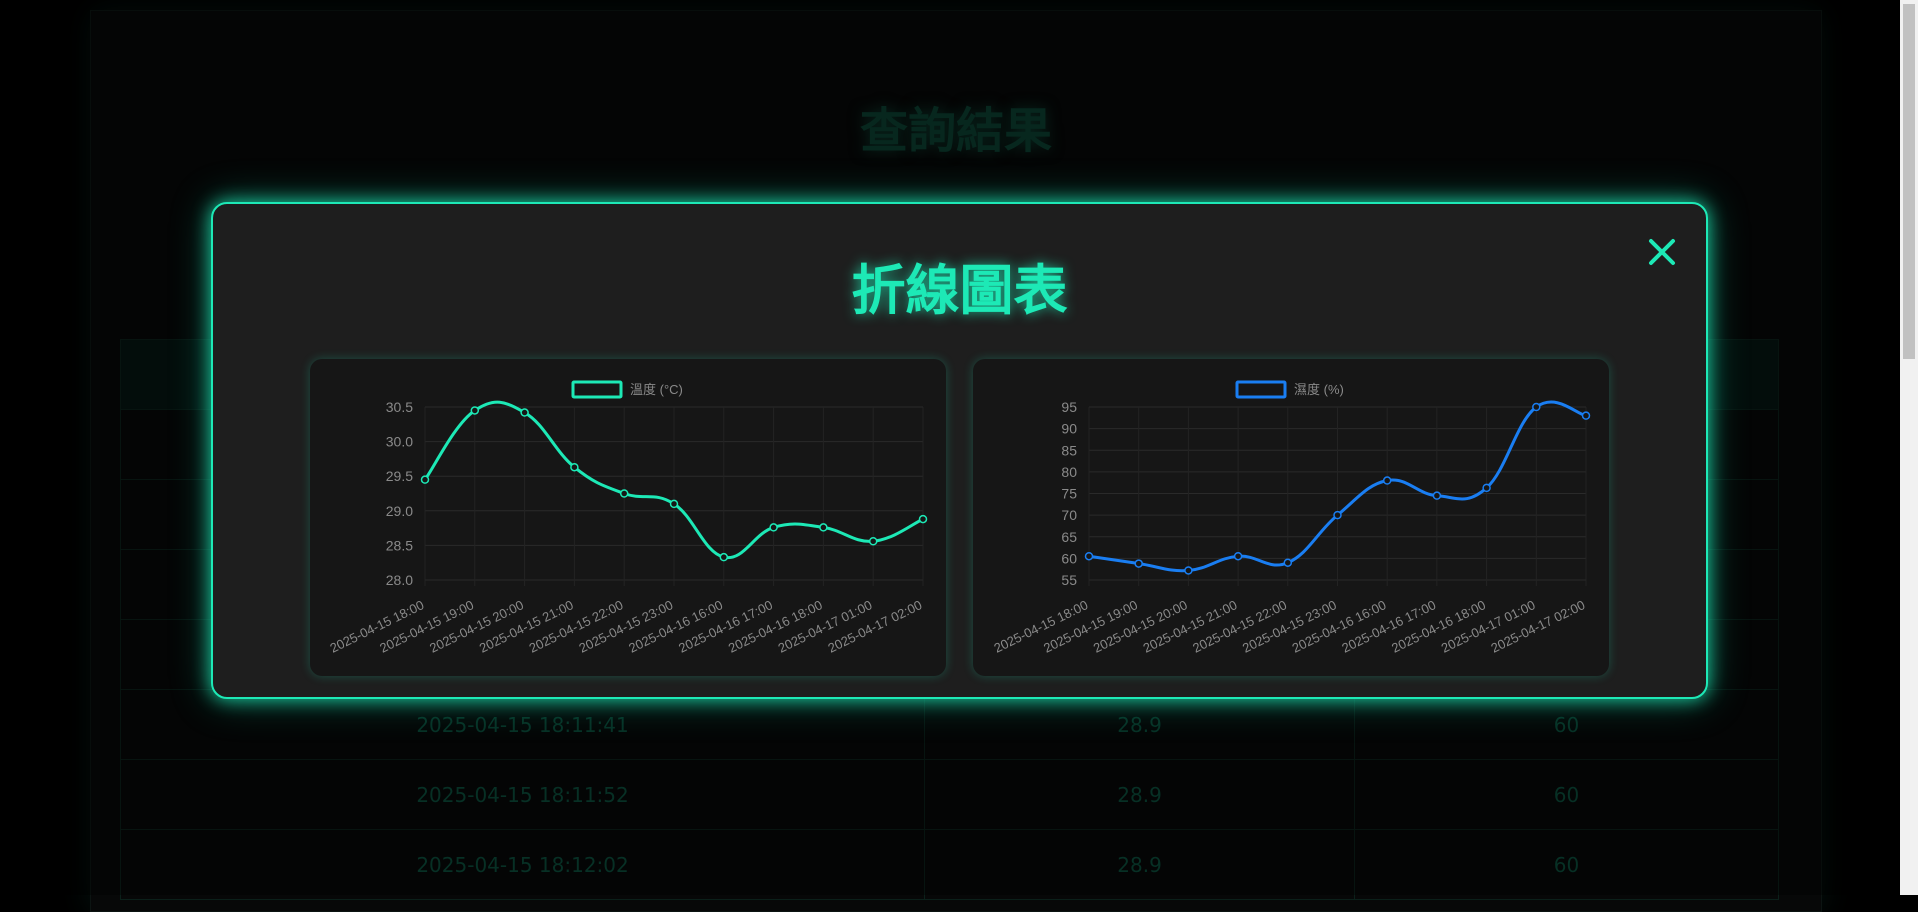 This screenshot has width=1918, height=912. I want to click on page-scrollbar, so click(1909, 447).